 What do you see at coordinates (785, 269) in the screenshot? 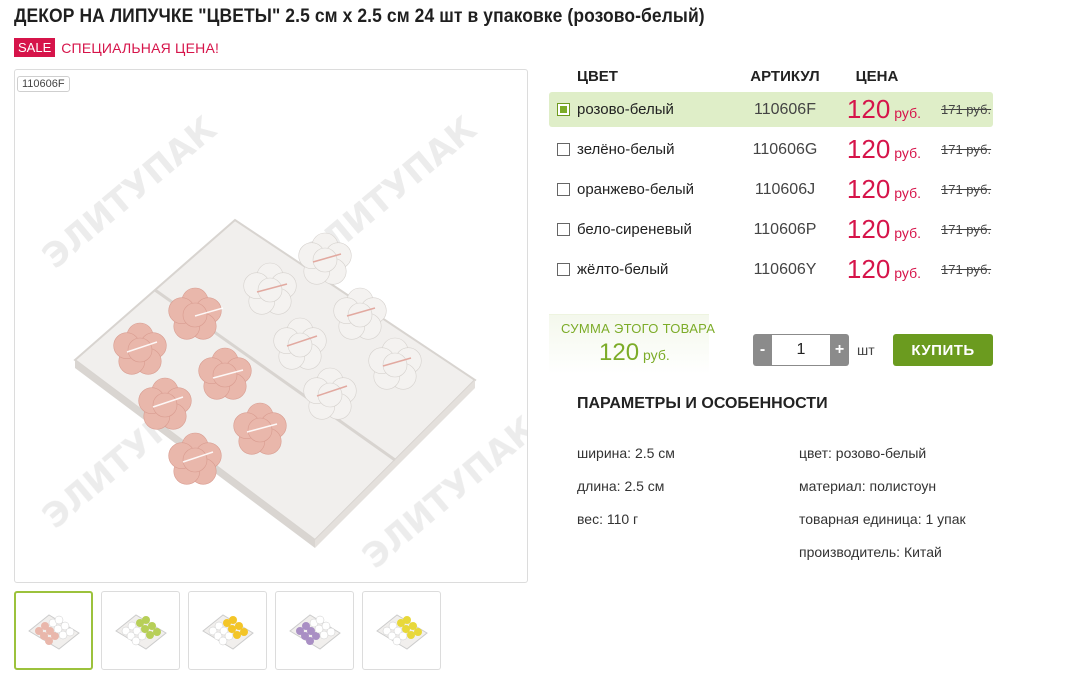
I see `variant-sku: 110606Y` at bounding box center [785, 269].